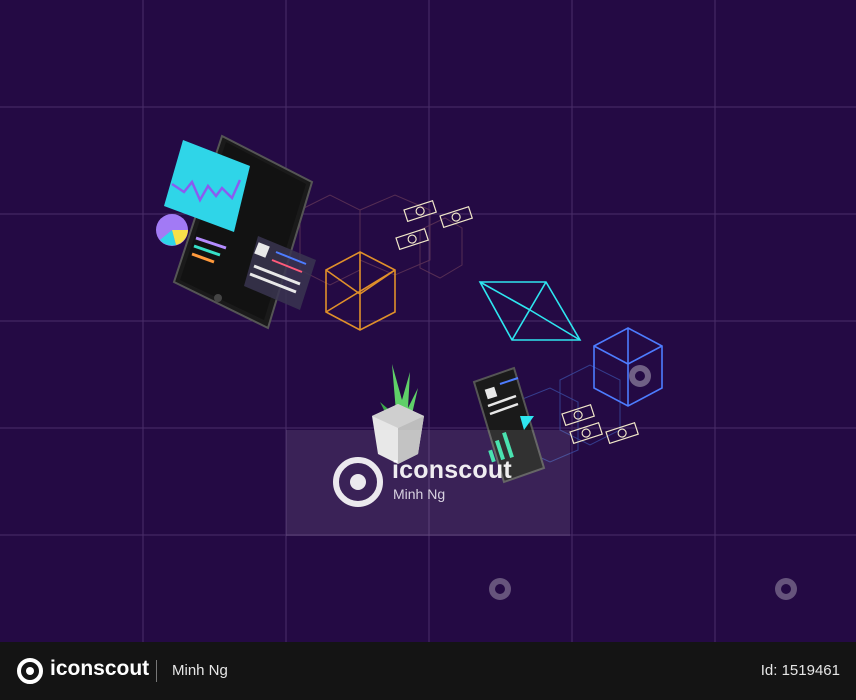  I want to click on pie-chart-icon, so click(172, 230).